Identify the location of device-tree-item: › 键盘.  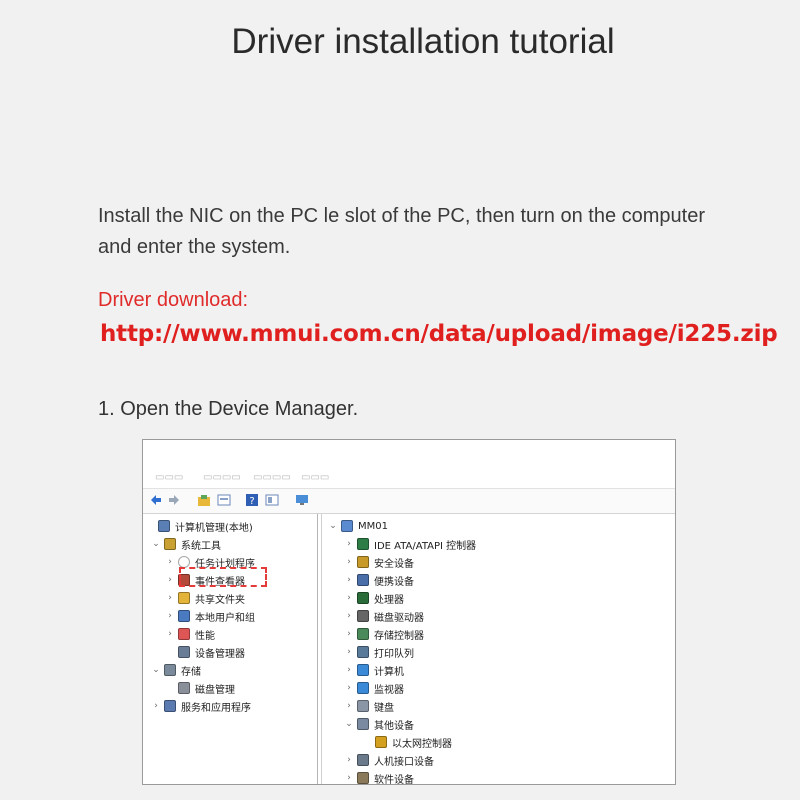
(369, 706).